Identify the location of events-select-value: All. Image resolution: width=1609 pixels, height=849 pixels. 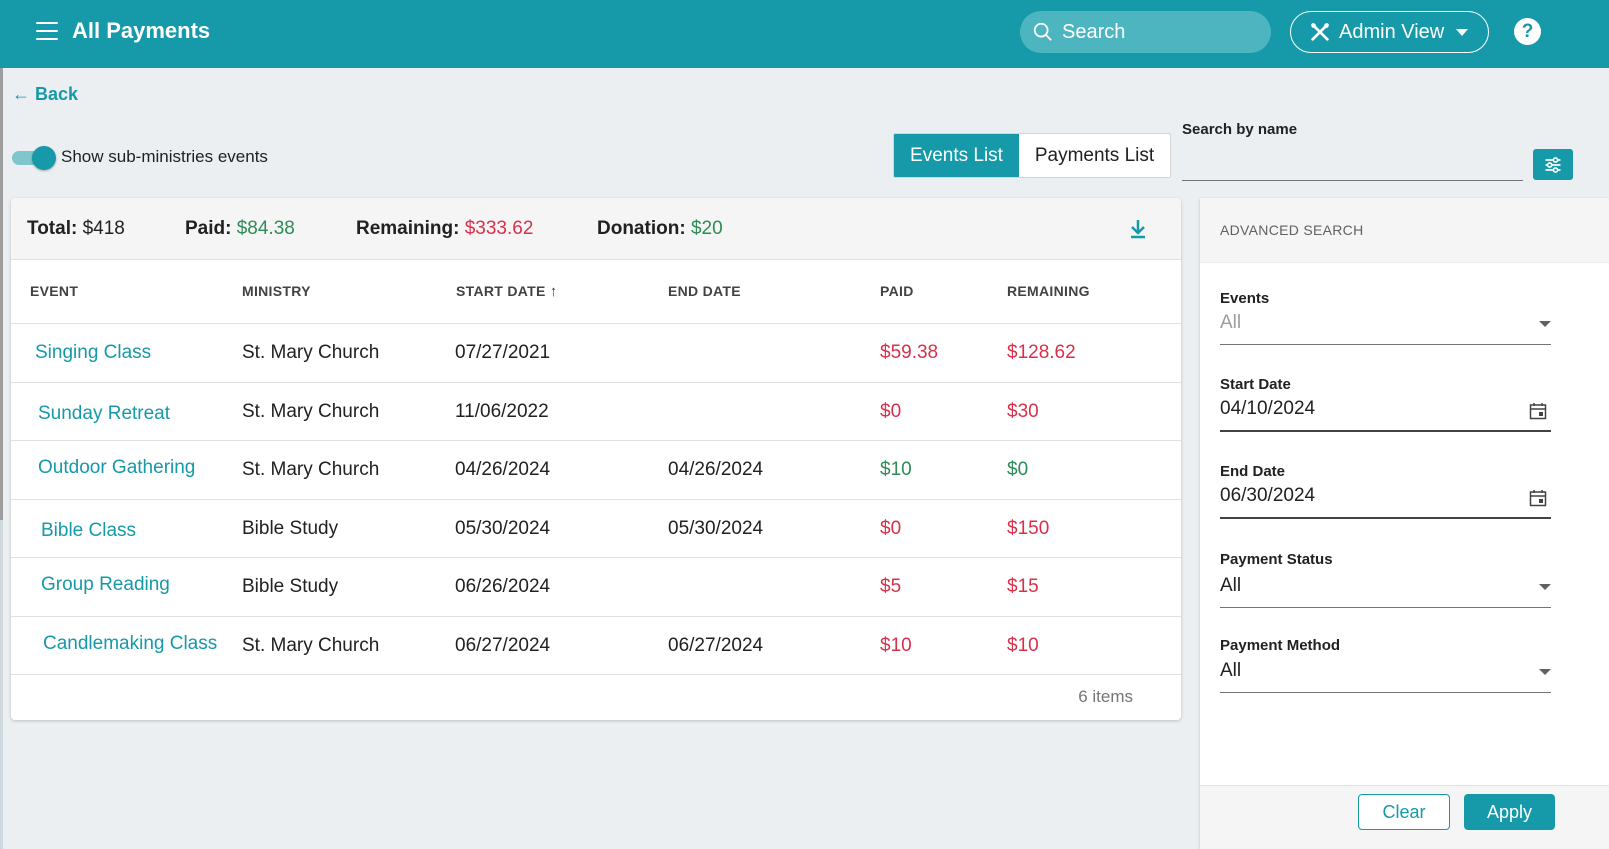
(1231, 322).